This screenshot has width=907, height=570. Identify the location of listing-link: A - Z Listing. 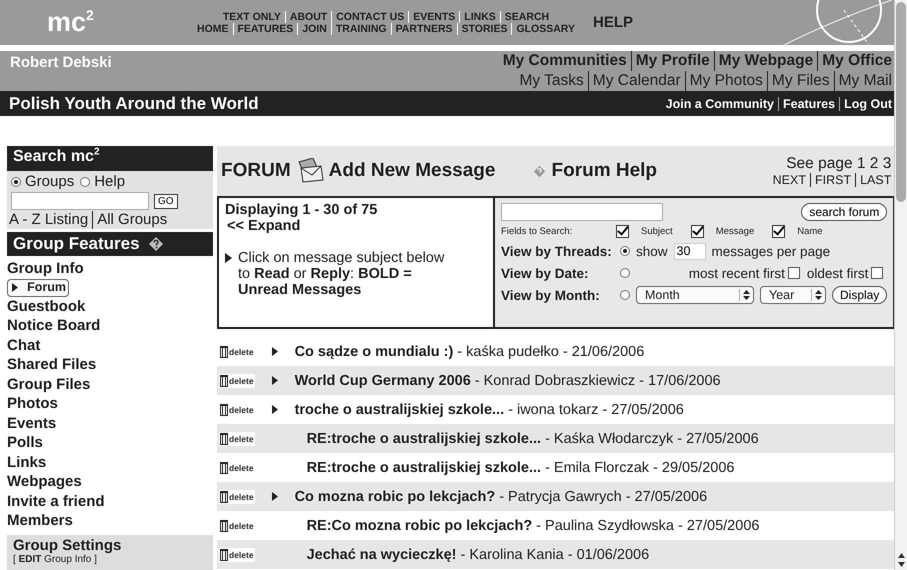
(48, 220).